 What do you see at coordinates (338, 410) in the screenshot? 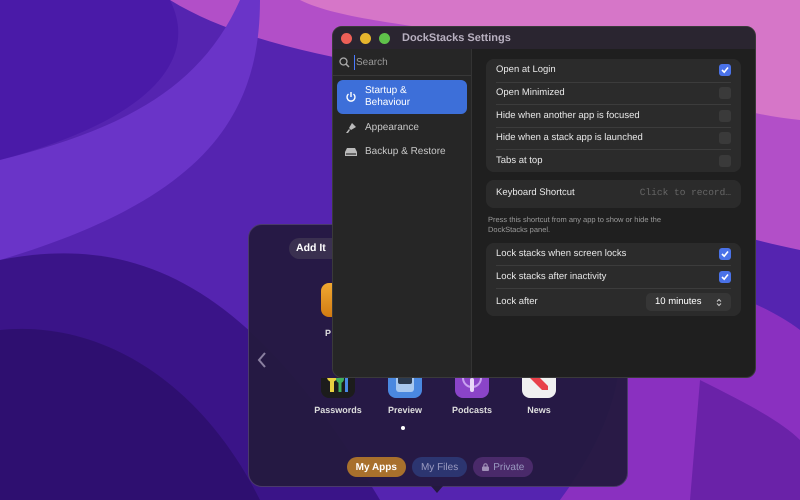
I see `app-label: Passwords` at bounding box center [338, 410].